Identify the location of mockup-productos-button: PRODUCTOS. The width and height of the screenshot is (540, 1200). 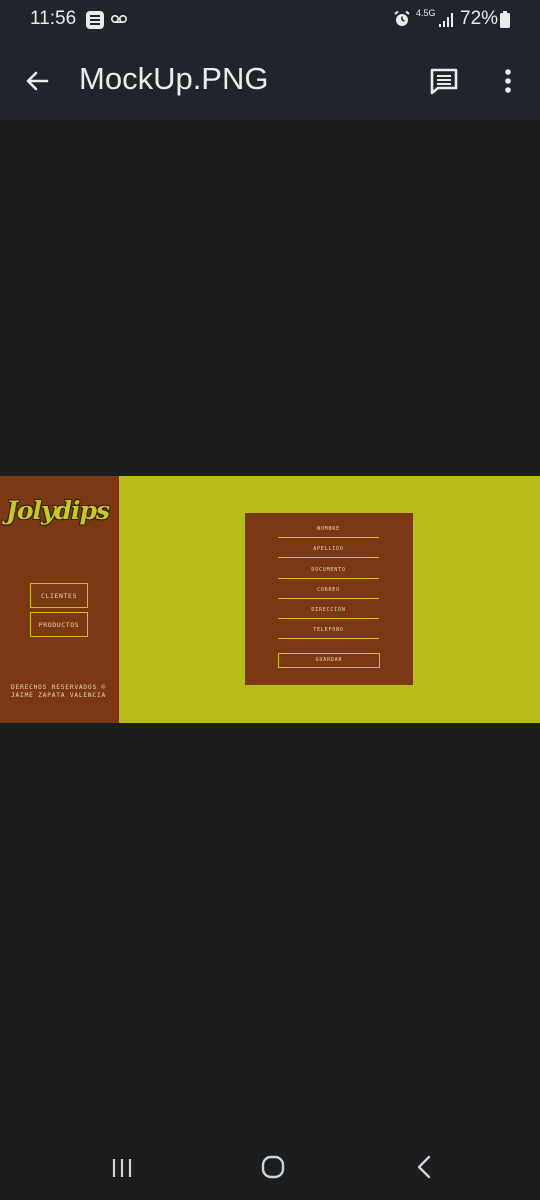
(59, 624).